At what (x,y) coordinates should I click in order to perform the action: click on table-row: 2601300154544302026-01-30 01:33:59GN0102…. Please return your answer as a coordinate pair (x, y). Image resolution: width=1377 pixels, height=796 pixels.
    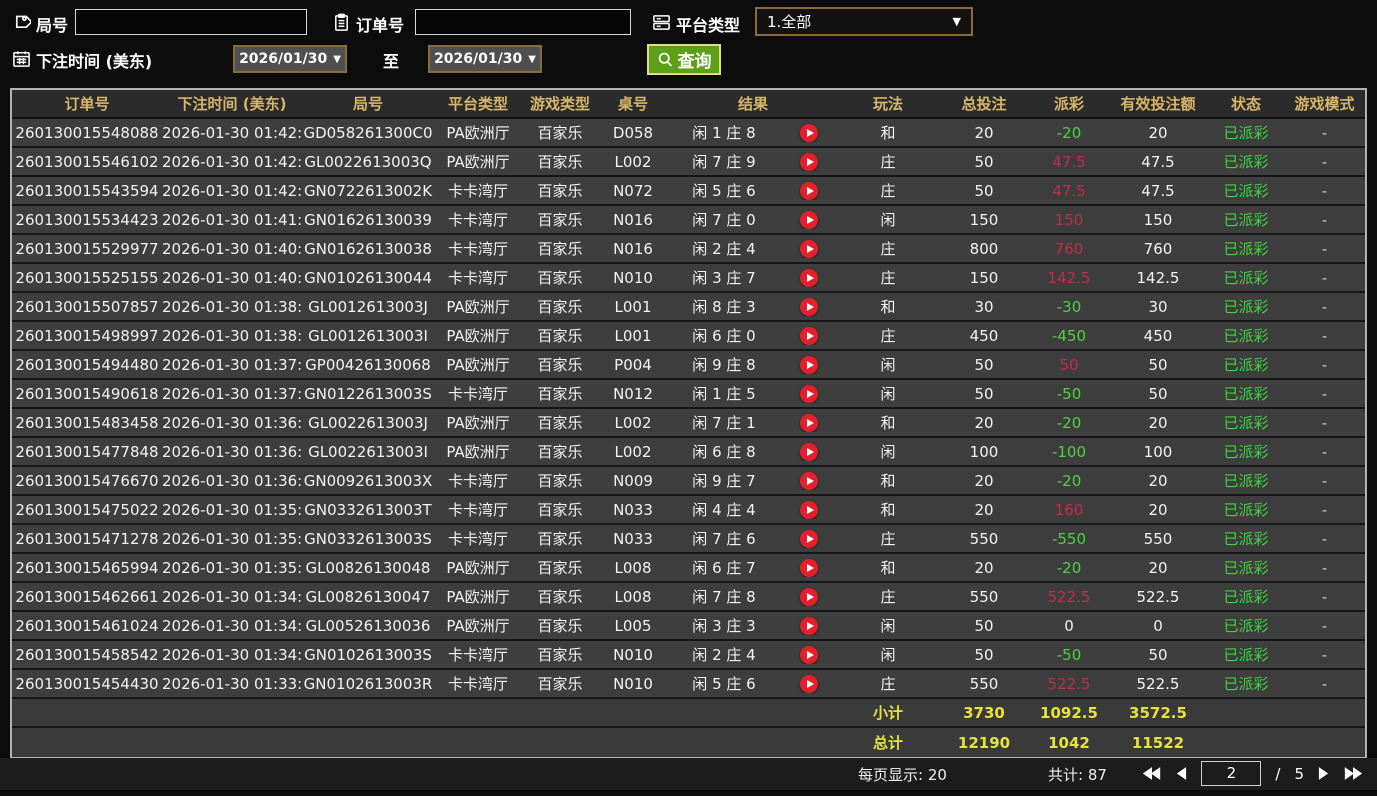
    Looking at the image, I should click on (688, 684).